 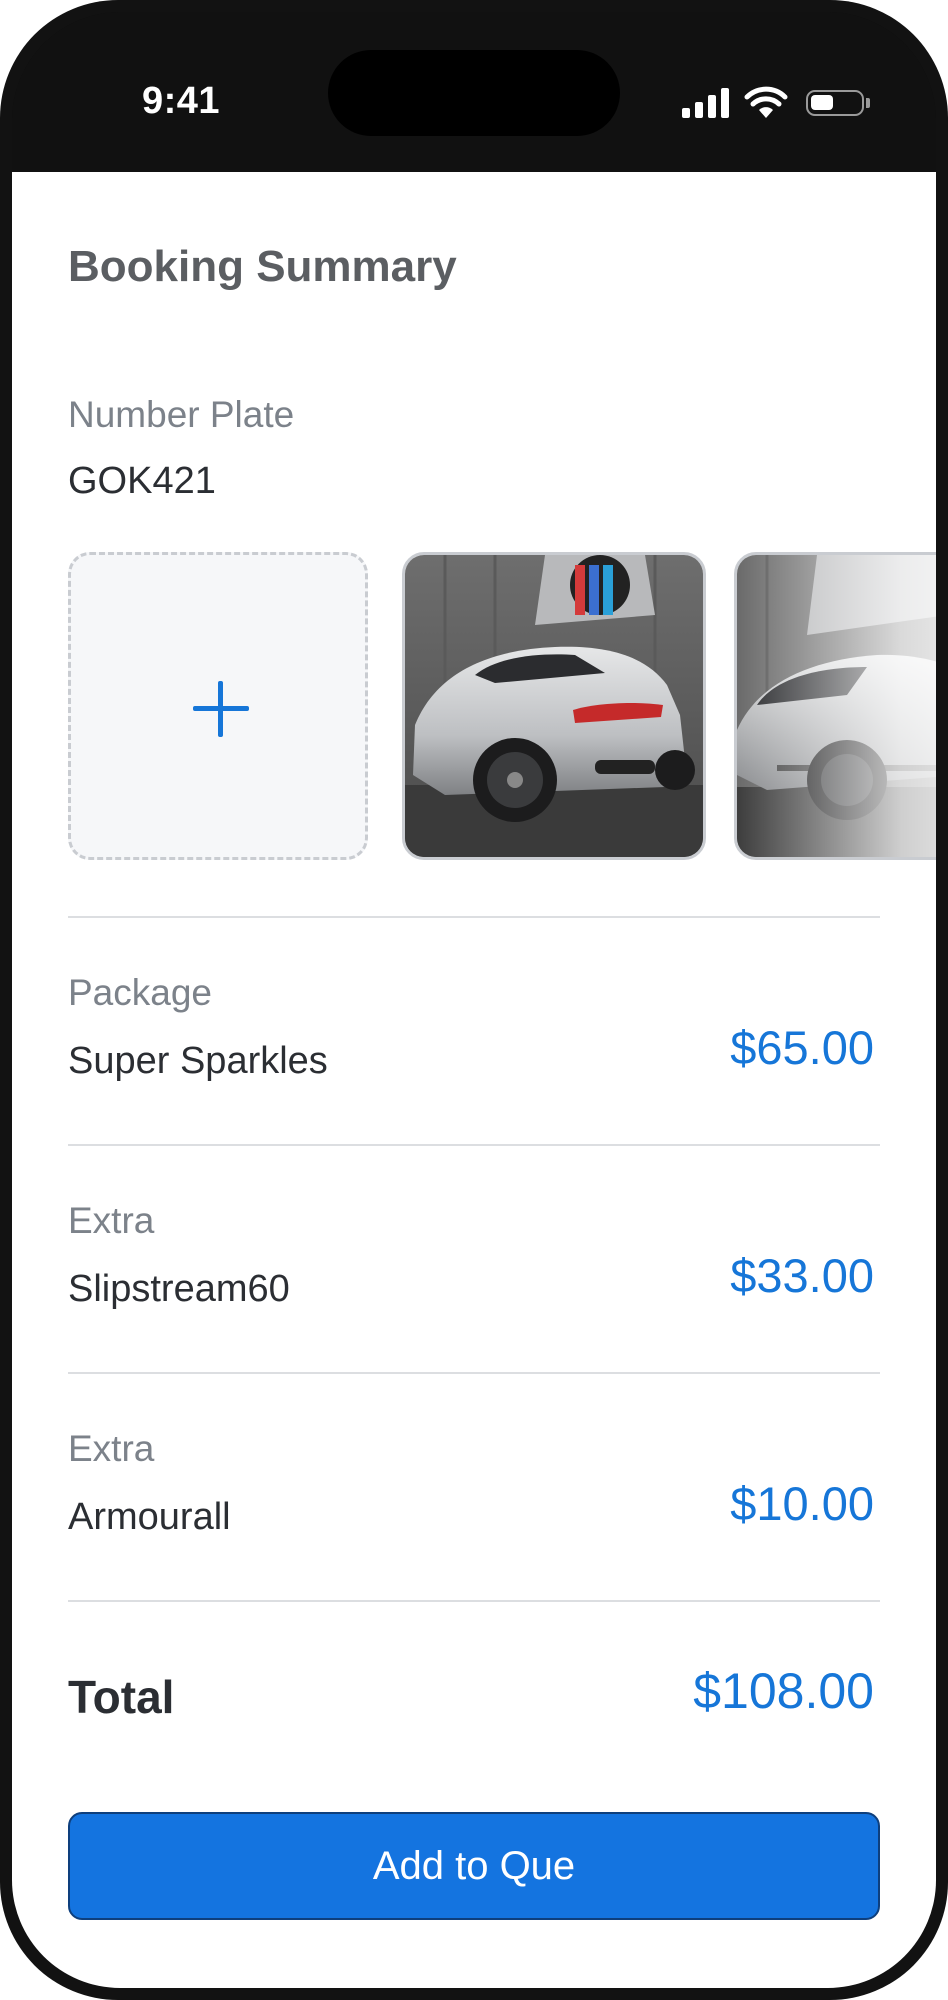 What do you see at coordinates (706, 103) in the screenshot?
I see `signal-icon` at bounding box center [706, 103].